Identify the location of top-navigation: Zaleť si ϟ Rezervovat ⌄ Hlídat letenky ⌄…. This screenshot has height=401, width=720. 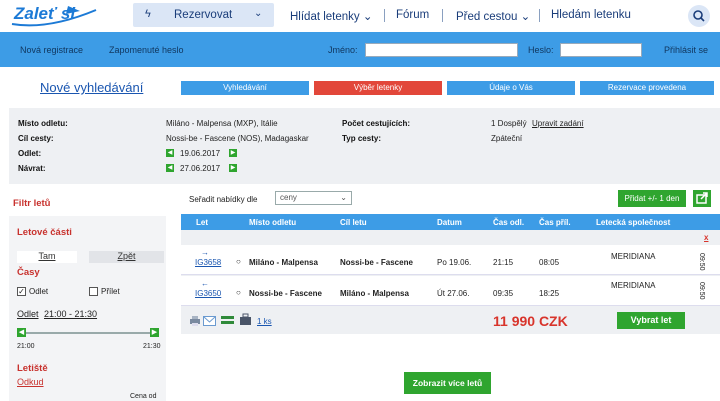
(360, 15).